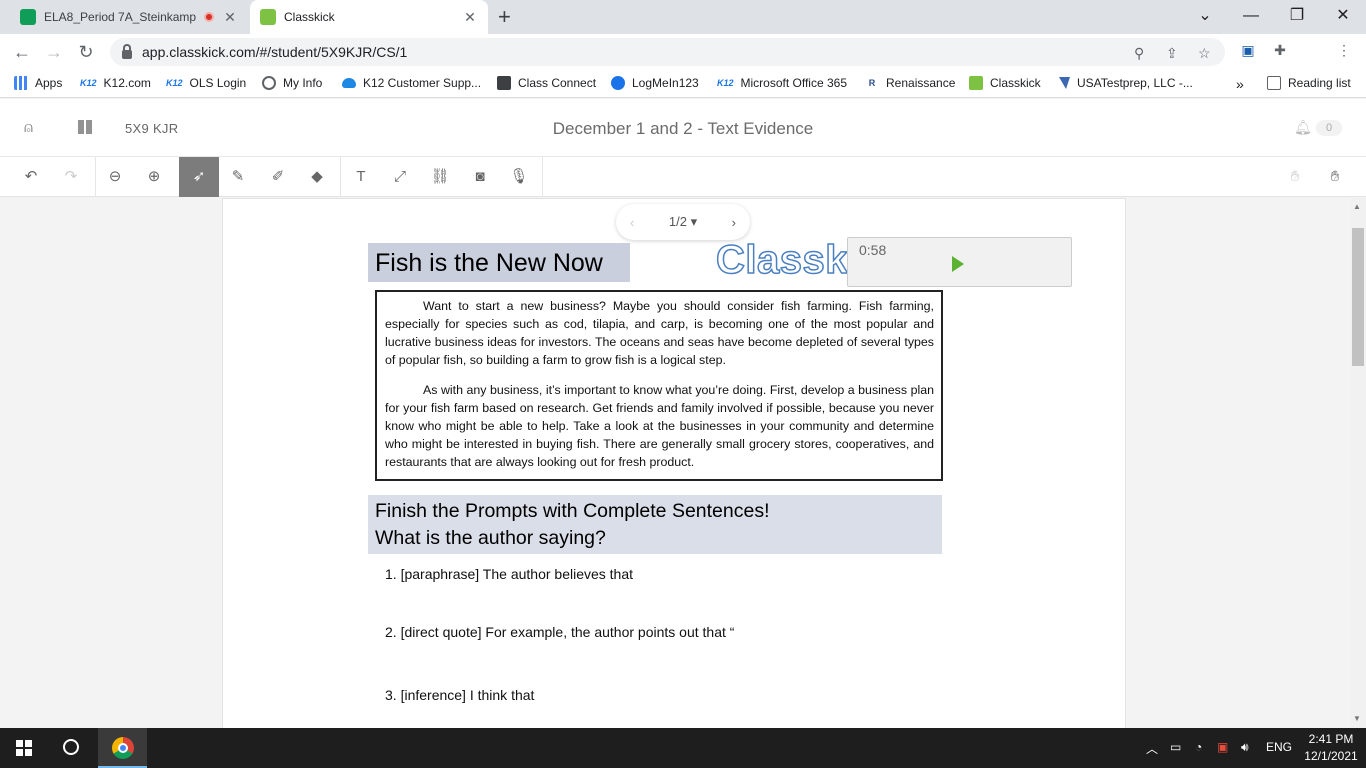  I want to click on scroll-down-icon: ▼, so click(1357, 718).